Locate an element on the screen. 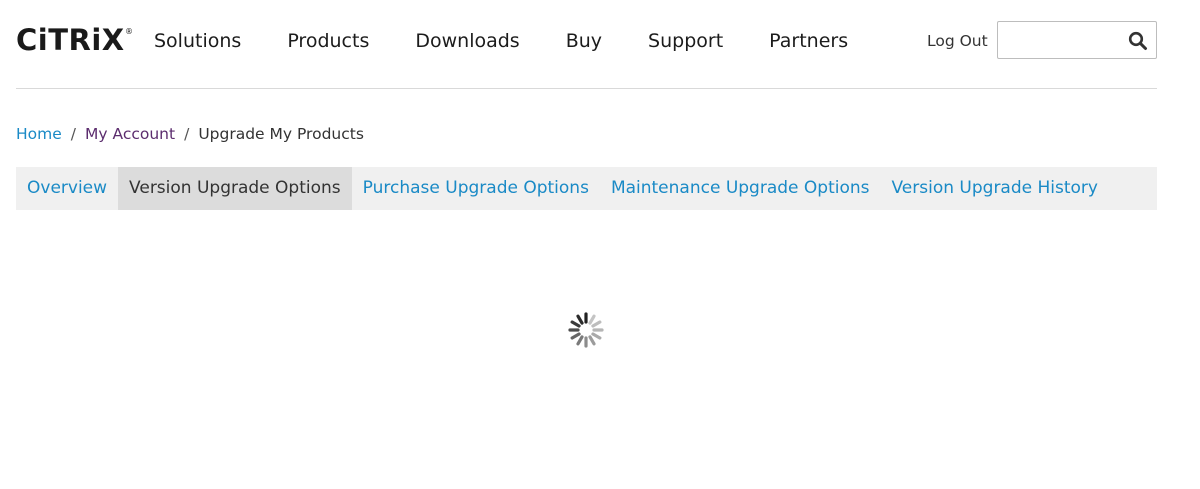 This screenshot has height=489, width=1200. search-box is located at coordinates (1077, 40).